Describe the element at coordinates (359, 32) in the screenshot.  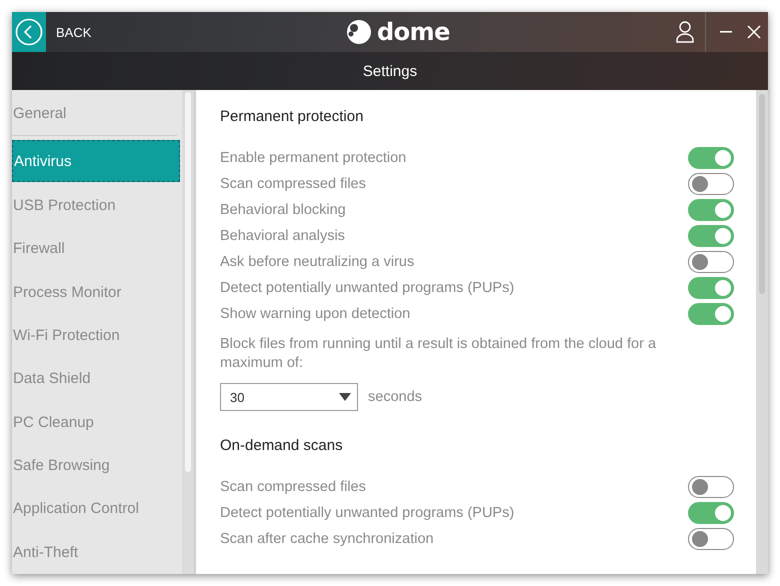
I see `logo-icon` at that location.